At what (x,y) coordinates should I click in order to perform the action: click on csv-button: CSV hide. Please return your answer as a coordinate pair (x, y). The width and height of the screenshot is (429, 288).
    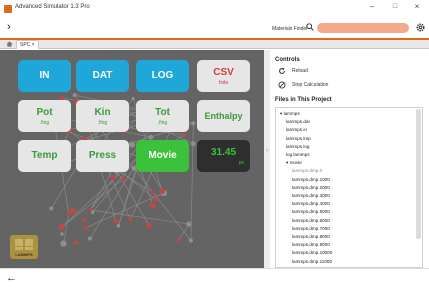
    Looking at the image, I should click on (223, 76).